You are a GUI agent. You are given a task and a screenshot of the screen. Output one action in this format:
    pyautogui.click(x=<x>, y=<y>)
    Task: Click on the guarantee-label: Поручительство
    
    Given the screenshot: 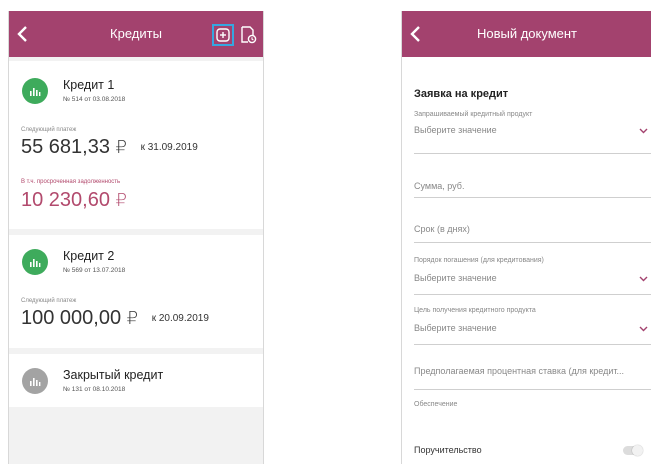 What is the action you would take?
    pyautogui.click(x=448, y=450)
    